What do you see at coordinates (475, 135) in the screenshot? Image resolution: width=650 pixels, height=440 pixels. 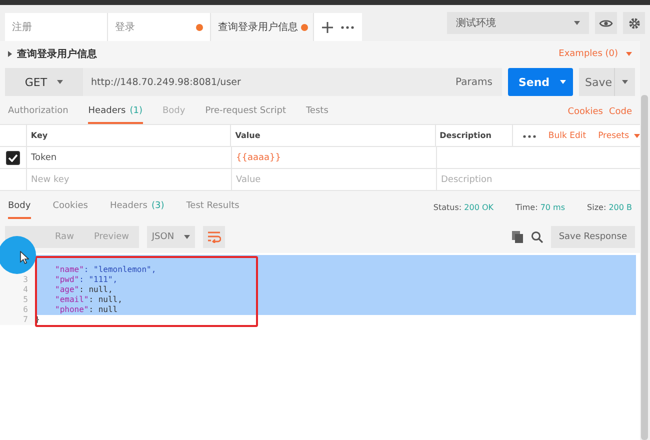 I see `column-header: Description` at bounding box center [475, 135].